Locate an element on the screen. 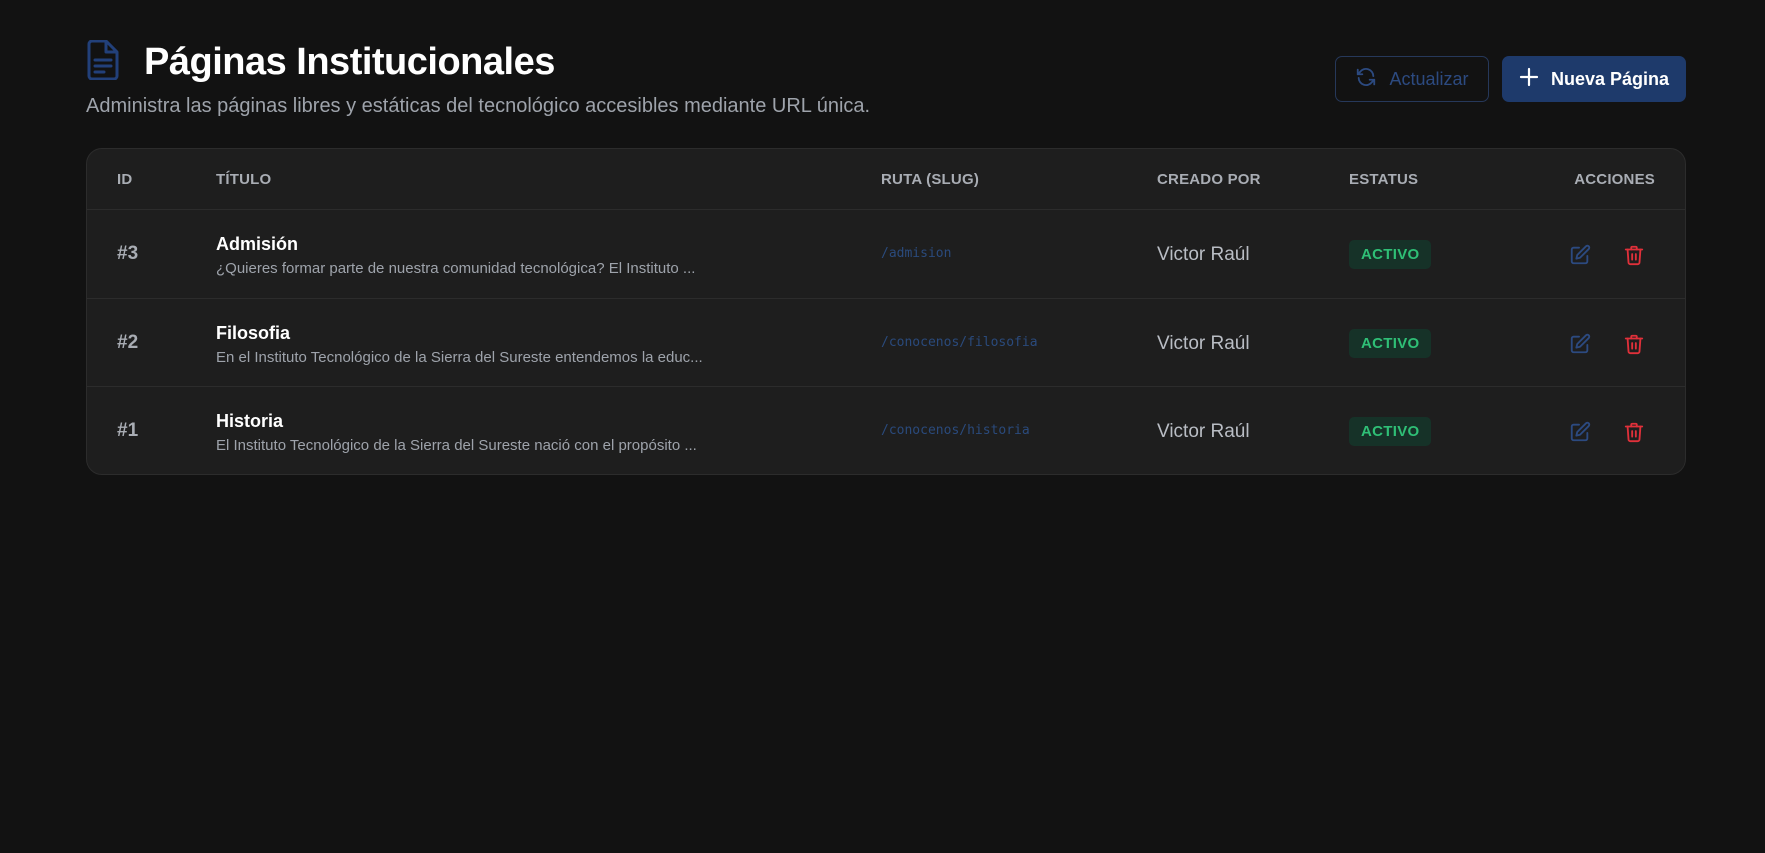 The image size is (1765, 853). column-header-actions: ACCIONES is located at coordinates (1614, 179).